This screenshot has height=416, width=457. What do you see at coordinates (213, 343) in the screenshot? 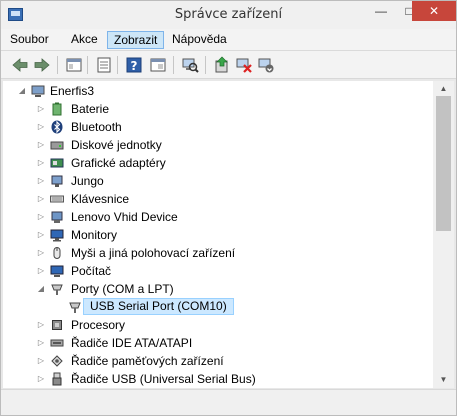
I see `tree-item-radice-ide: ▷ Řadiče IDE ATA/ATAPI` at bounding box center [213, 343].